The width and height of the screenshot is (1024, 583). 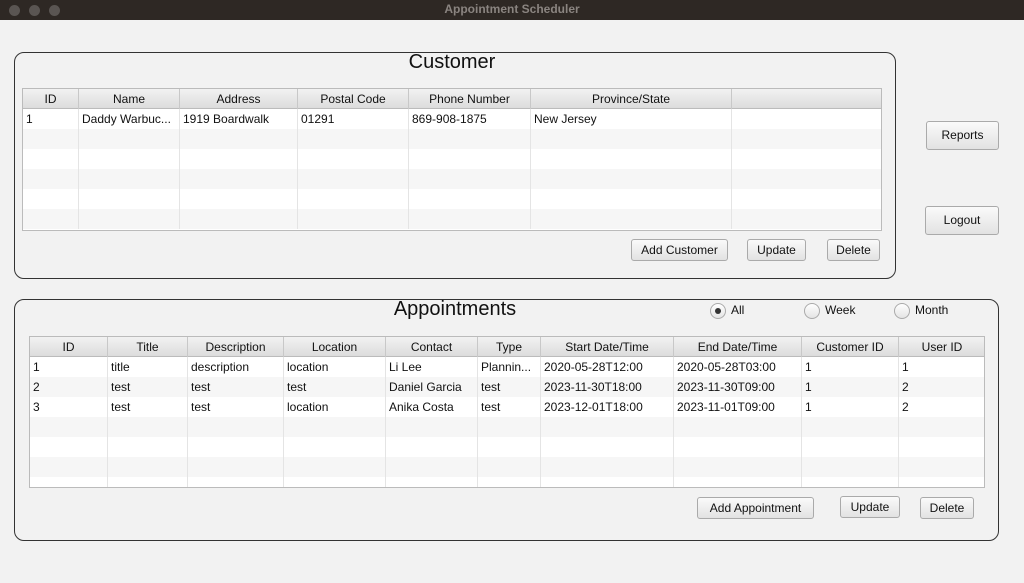 I want to click on zoom-window-button, so click(x=54, y=10).